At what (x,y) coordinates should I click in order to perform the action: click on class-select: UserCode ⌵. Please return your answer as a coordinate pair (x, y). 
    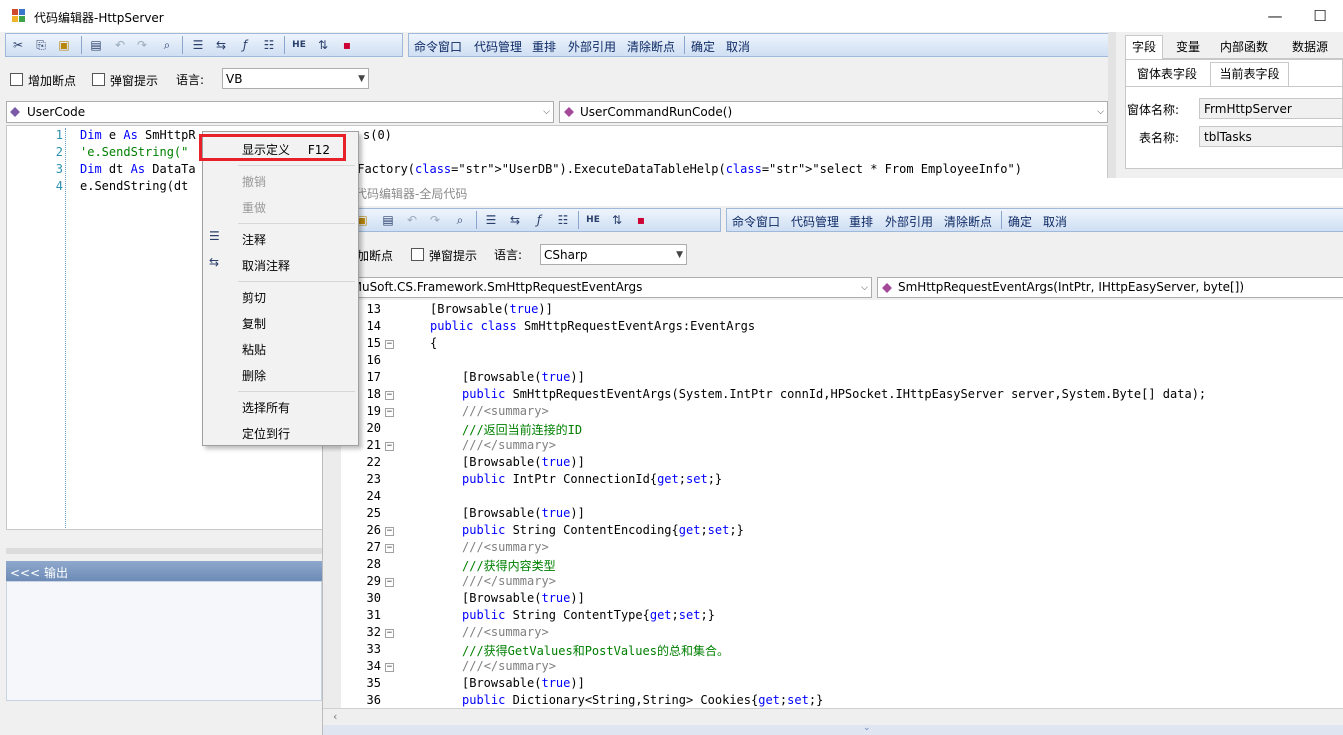
    Looking at the image, I should click on (280, 112).